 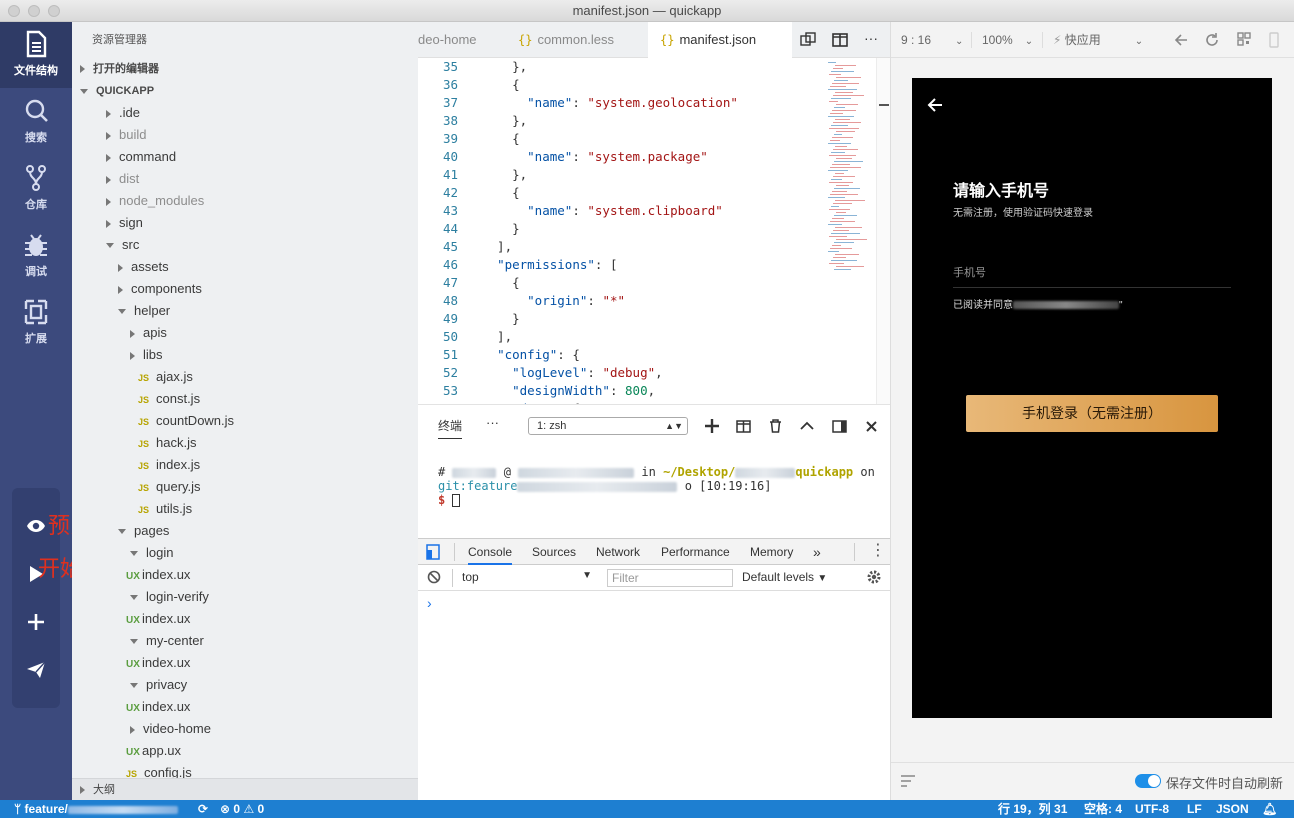 What do you see at coordinates (492, 422) in the screenshot?
I see `more-icon: ···` at bounding box center [492, 422].